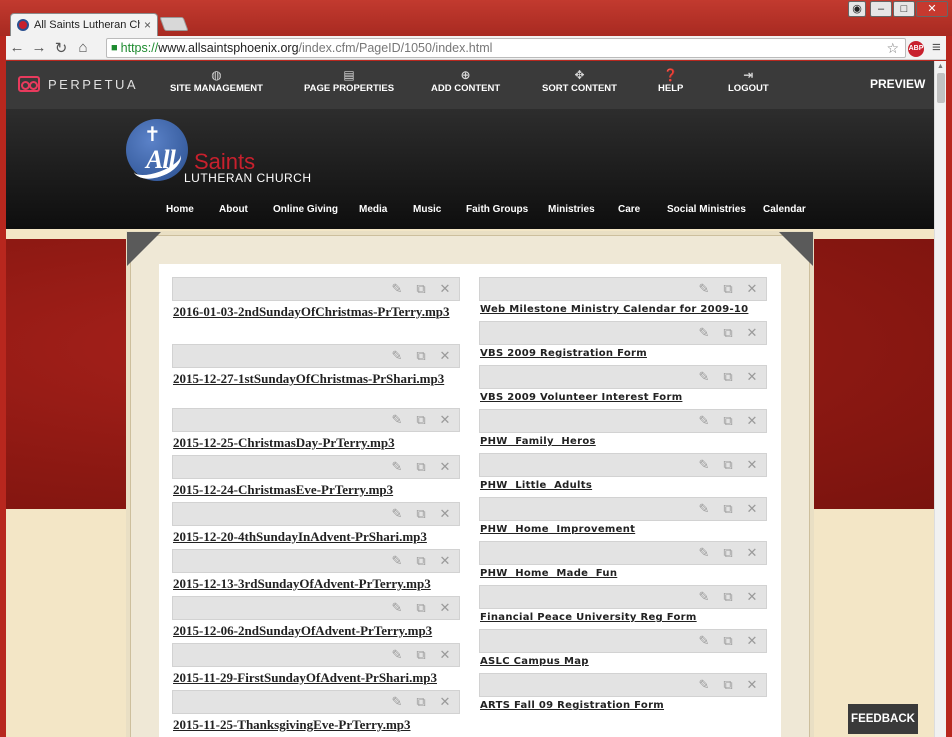 The height and width of the screenshot is (737, 952). What do you see at coordinates (373, 209) in the screenshot?
I see `nav-media: Media` at bounding box center [373, 209].